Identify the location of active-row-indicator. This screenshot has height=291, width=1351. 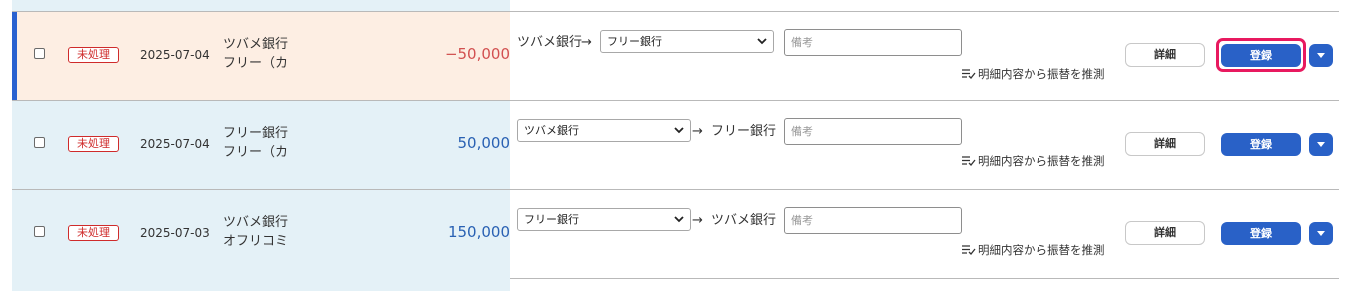
(14, 56).